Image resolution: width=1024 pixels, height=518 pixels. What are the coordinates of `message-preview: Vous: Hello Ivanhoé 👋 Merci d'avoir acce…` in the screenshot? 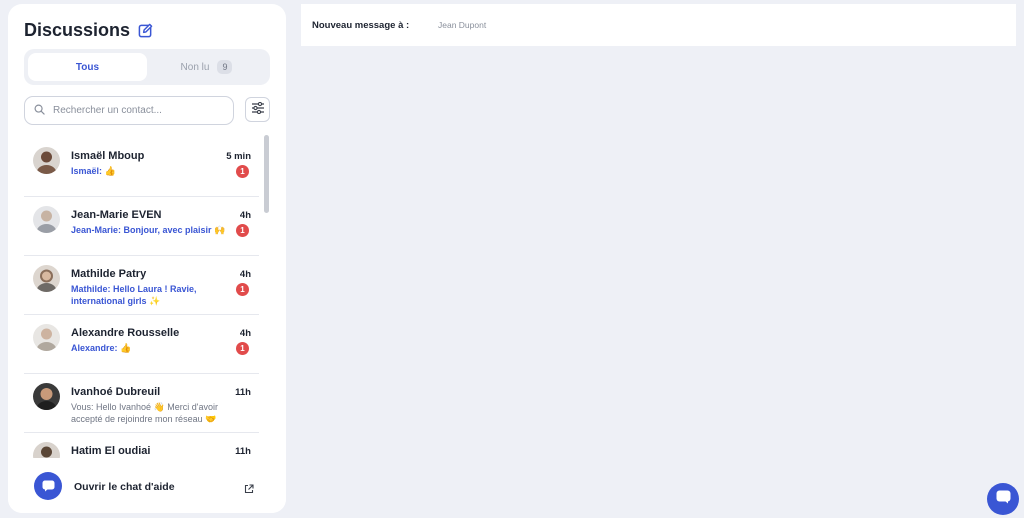 It's located at (144, 413).